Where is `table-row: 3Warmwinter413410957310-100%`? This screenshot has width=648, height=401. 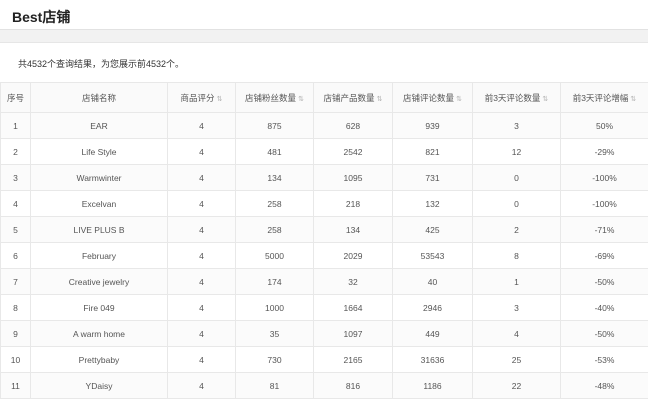 table-row: 3Warmwinter413410957310-100% is located at coordinates (324, 178).